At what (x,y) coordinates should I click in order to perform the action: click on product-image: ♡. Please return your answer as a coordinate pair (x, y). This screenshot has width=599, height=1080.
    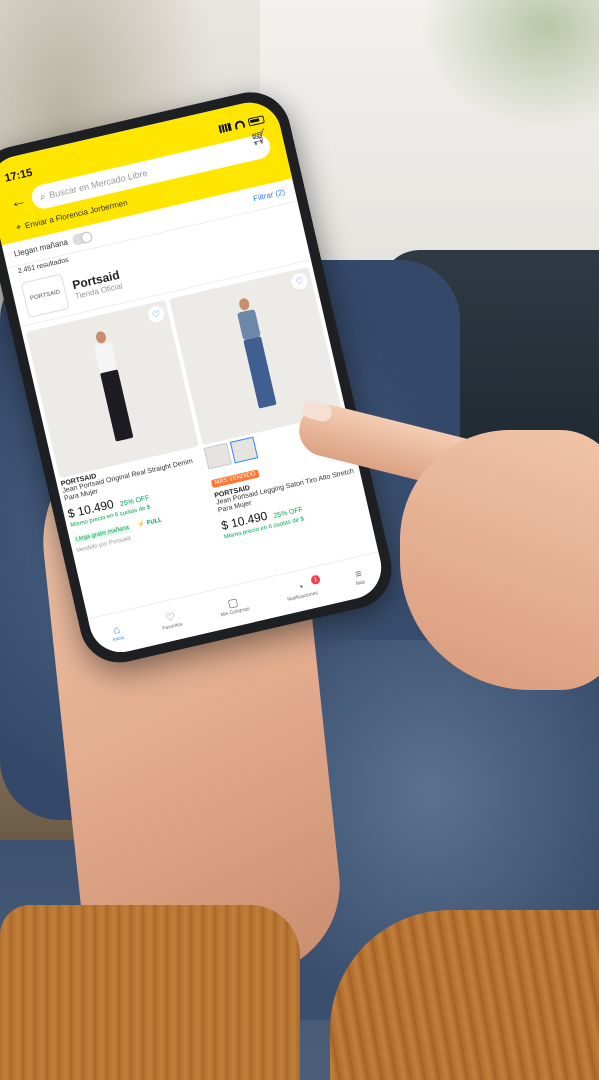
    Looking at the image, I should click on (112, 389).